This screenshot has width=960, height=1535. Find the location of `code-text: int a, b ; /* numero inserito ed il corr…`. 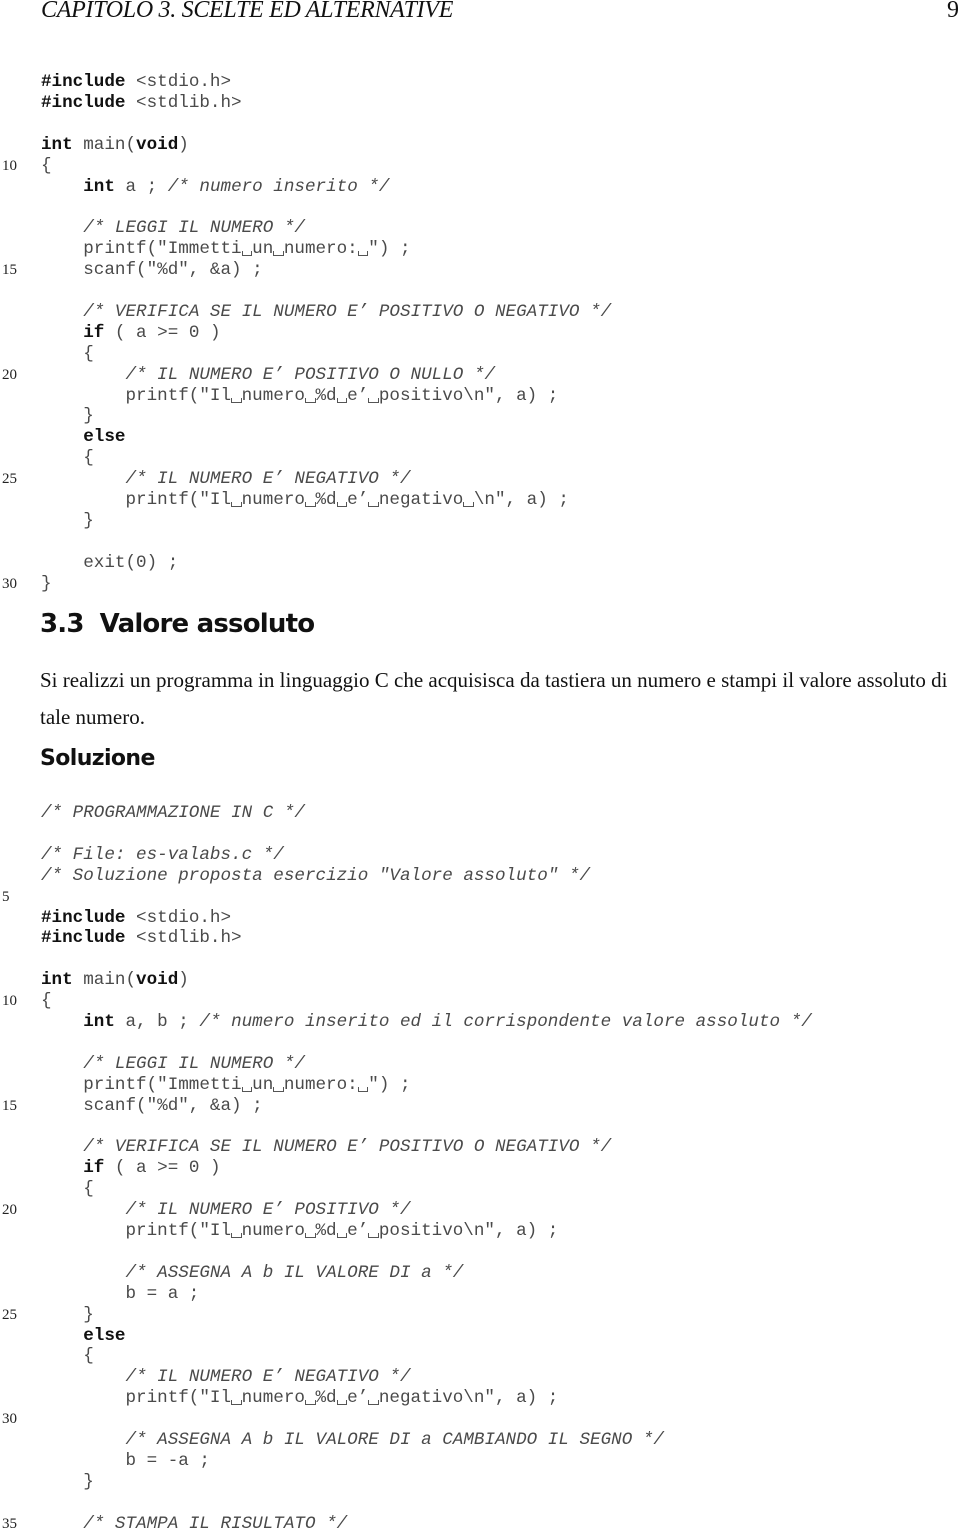

code-text: int a, b ; /* numero inserito ed il corr… is located at coordinates (426, 1022).